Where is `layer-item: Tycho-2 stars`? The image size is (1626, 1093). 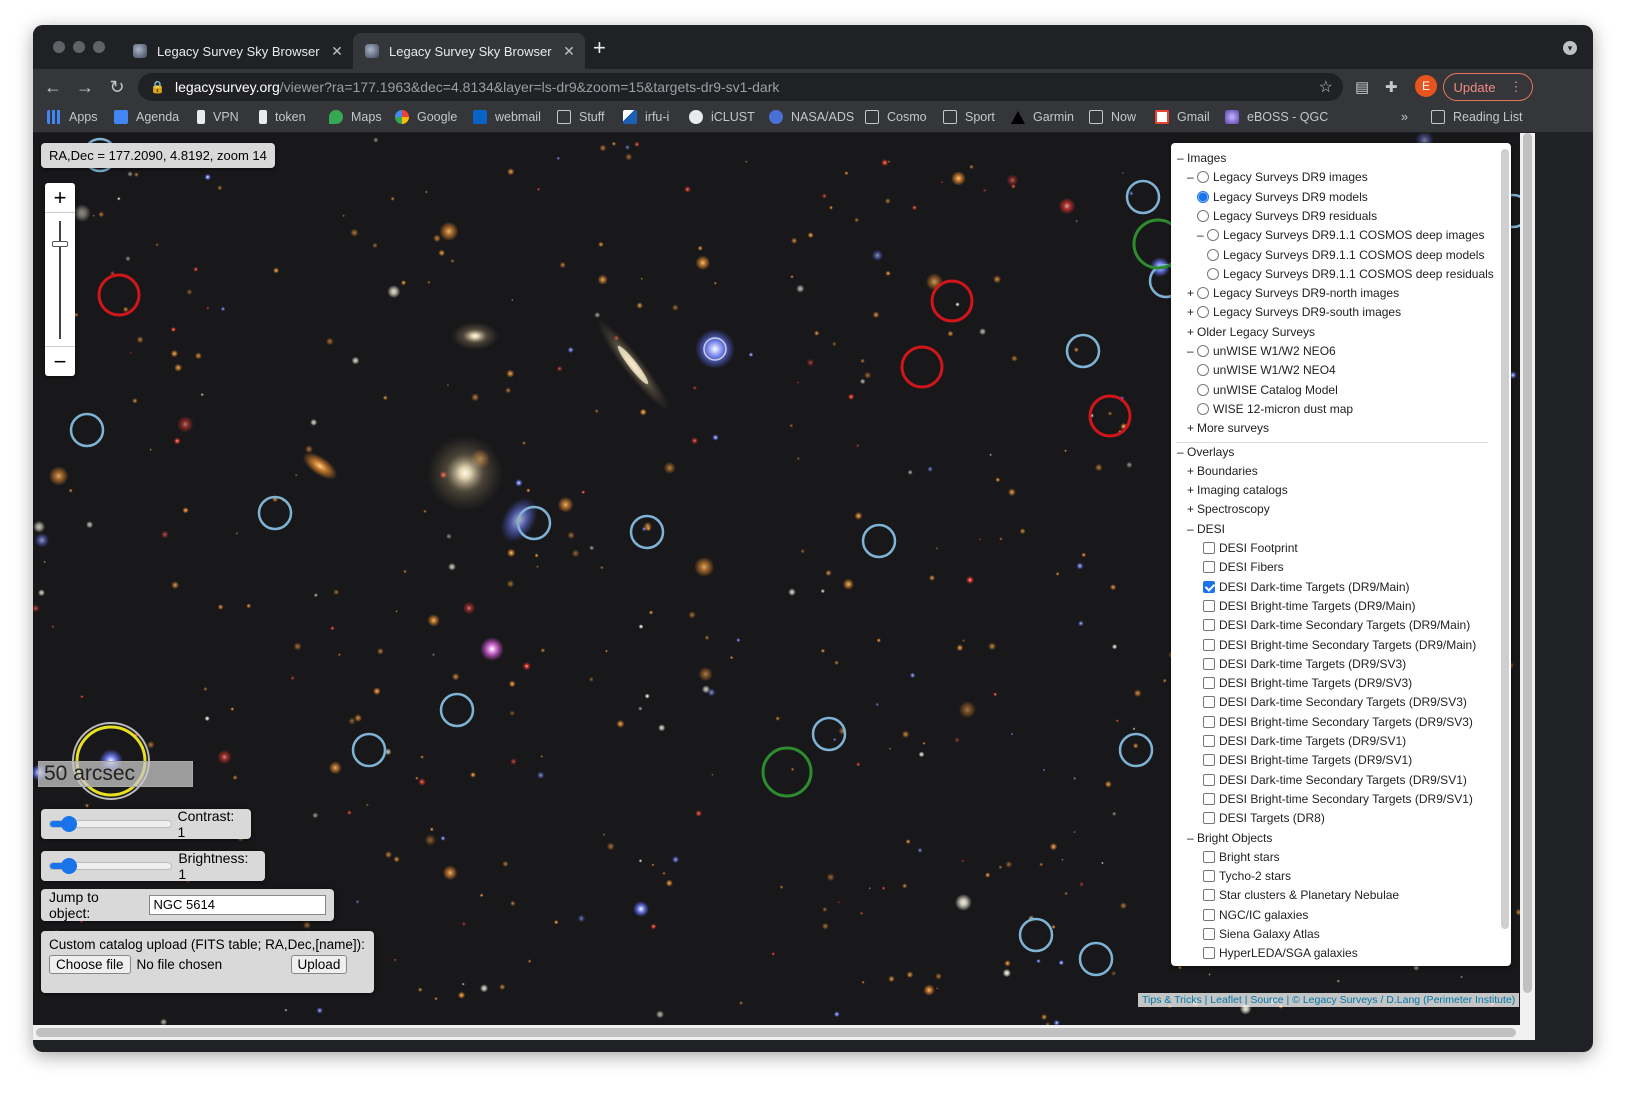 layer-item: Tycho-2 stars is located at coordinates (1242, 876).